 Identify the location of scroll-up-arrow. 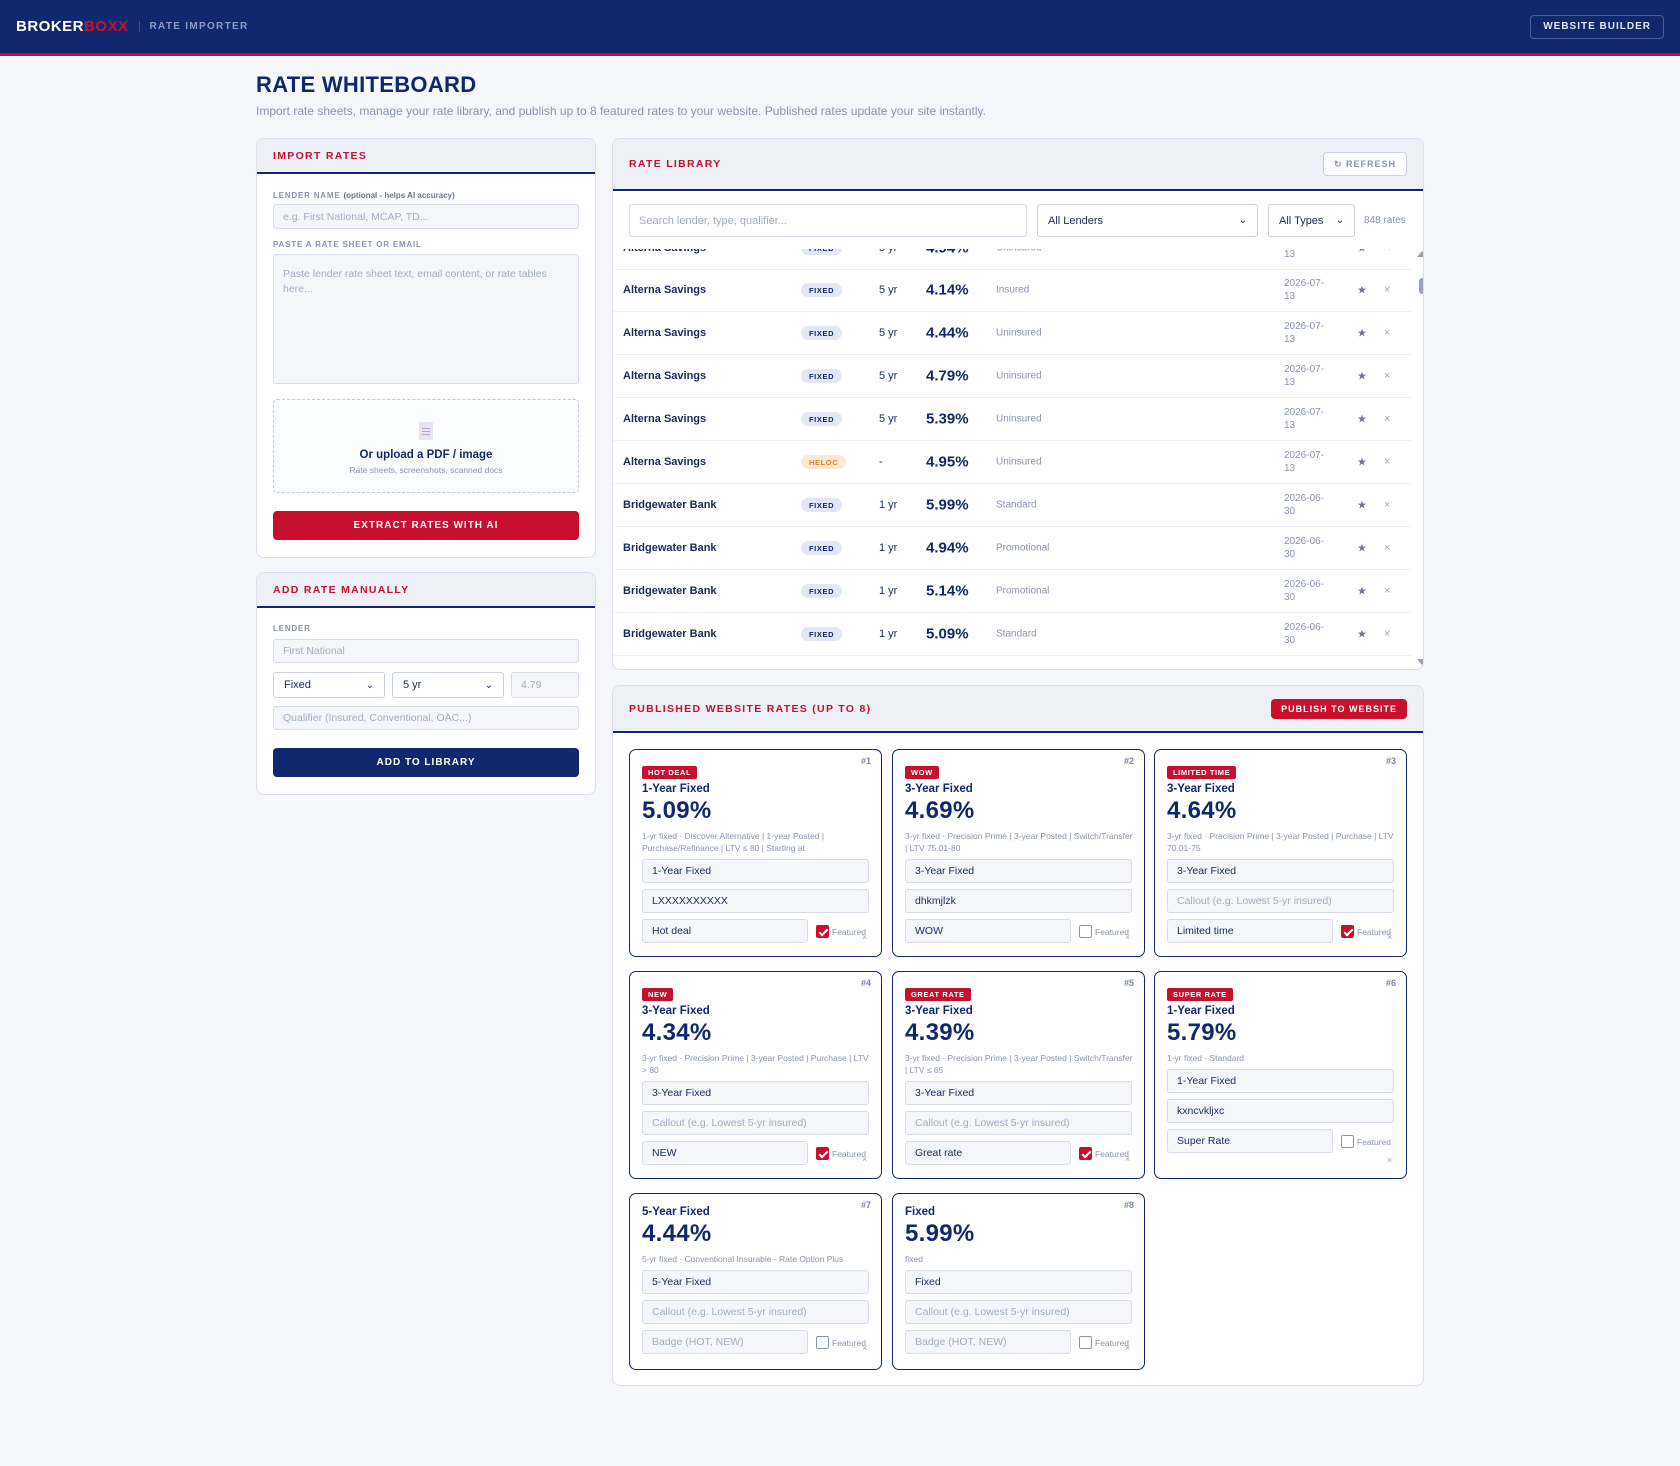
(1420, 254).